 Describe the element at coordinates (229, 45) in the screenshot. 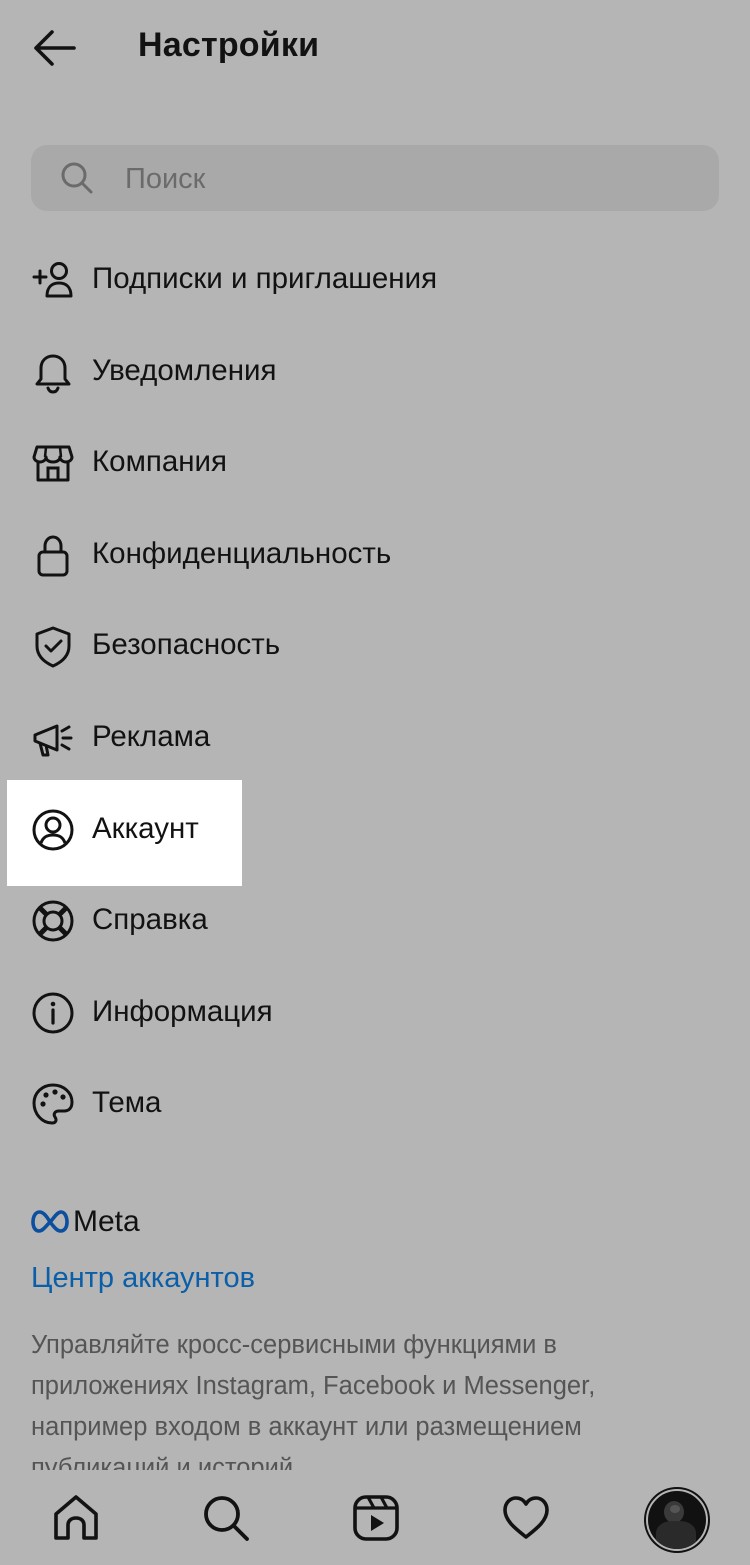

I see `page-title: Настройки` at that location.